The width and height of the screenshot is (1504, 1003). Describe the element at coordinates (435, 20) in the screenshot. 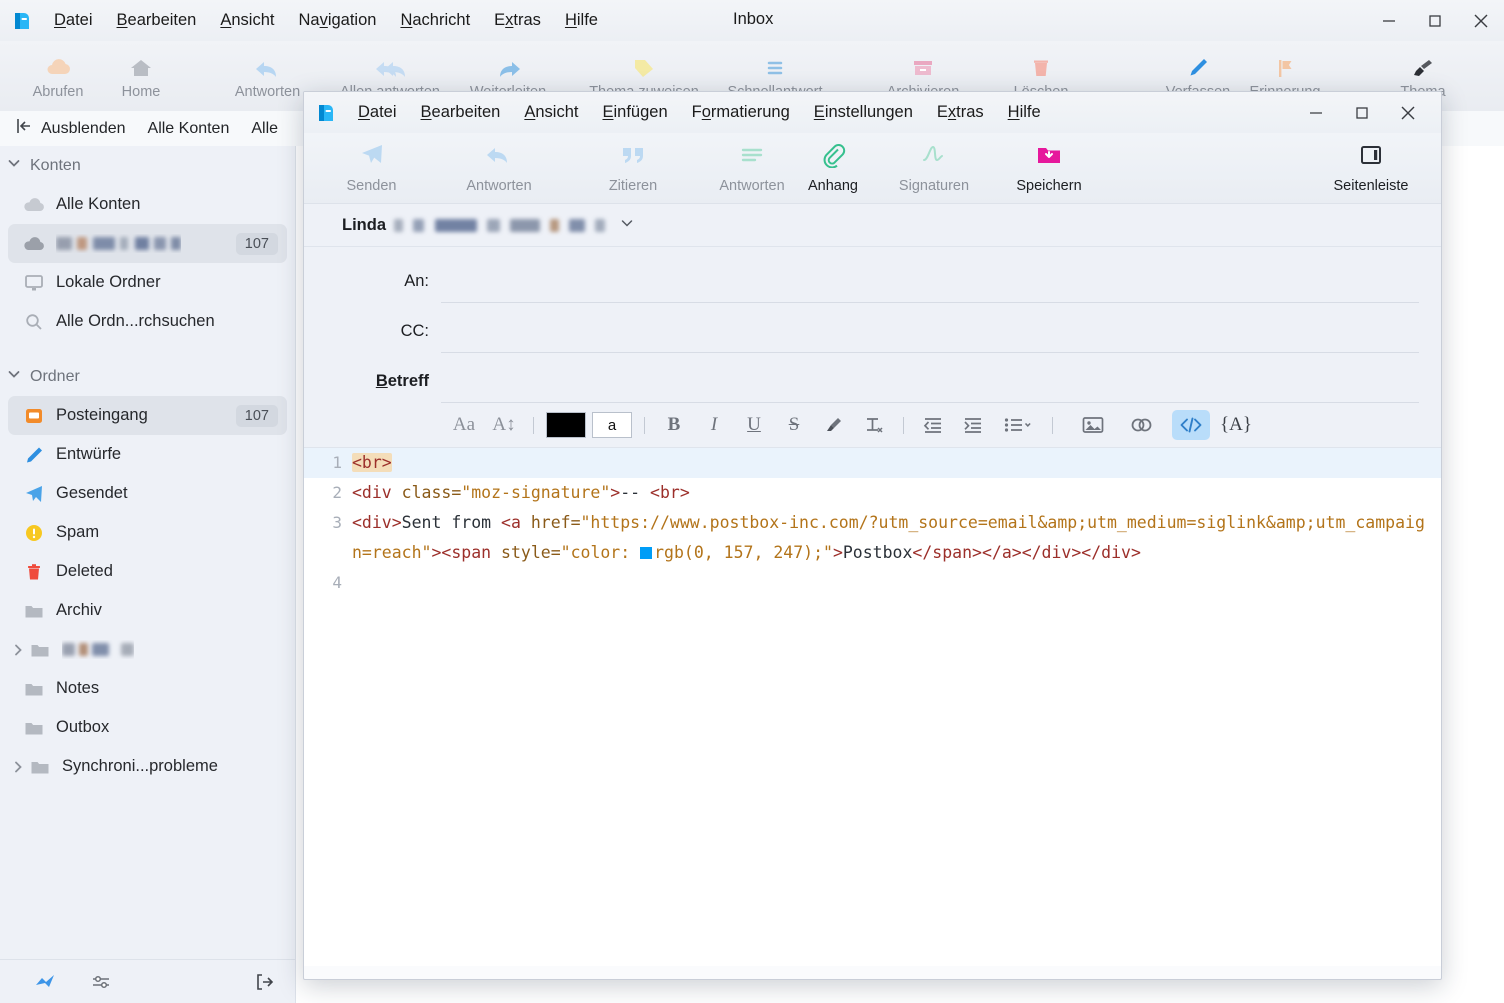

I see `menu-nachricht: Nachricht` at that location.